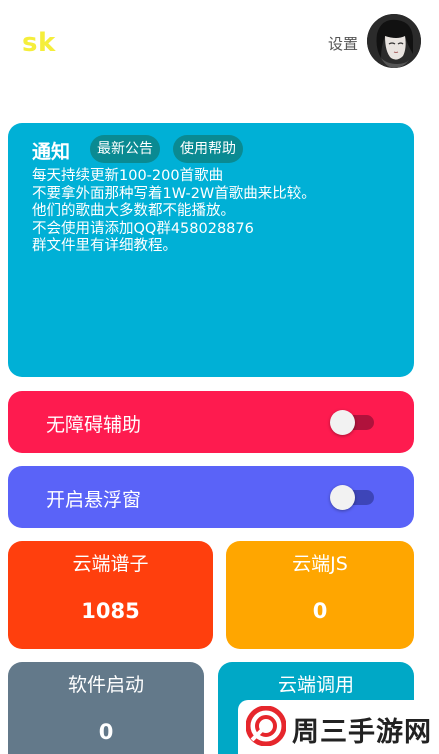 This screenshot has height=754, width=439. What do you see at coordinates (110, 595) in the screenshot?
I see `cloud-score-tile: 云端谱子 1085` at bounding box center [110, 595].